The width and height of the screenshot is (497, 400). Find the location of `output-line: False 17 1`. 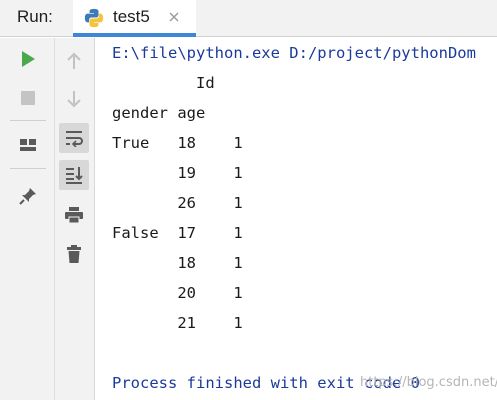

output-line: False 17 1 is located at coordinates (177, 233).